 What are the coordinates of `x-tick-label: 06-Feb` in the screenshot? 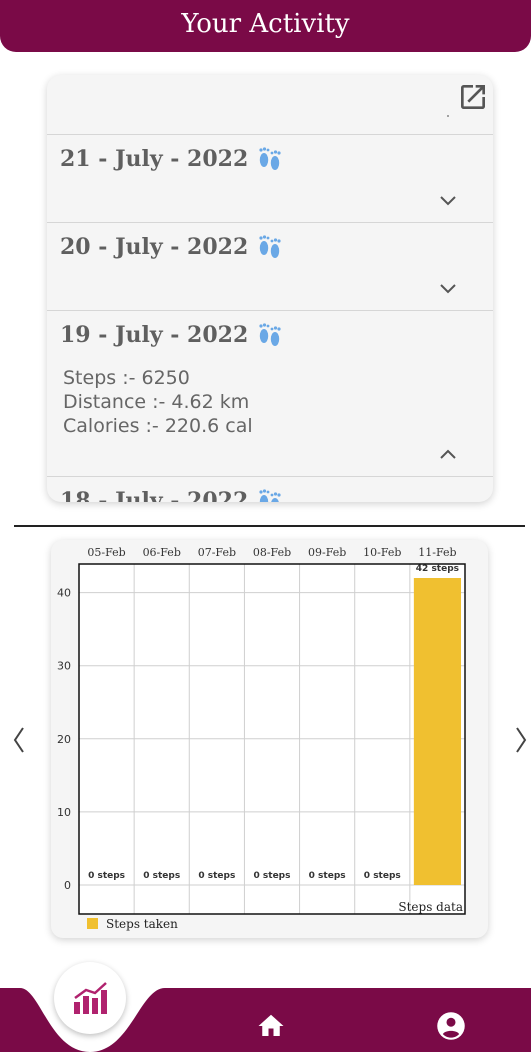 It's located at (162, 552).